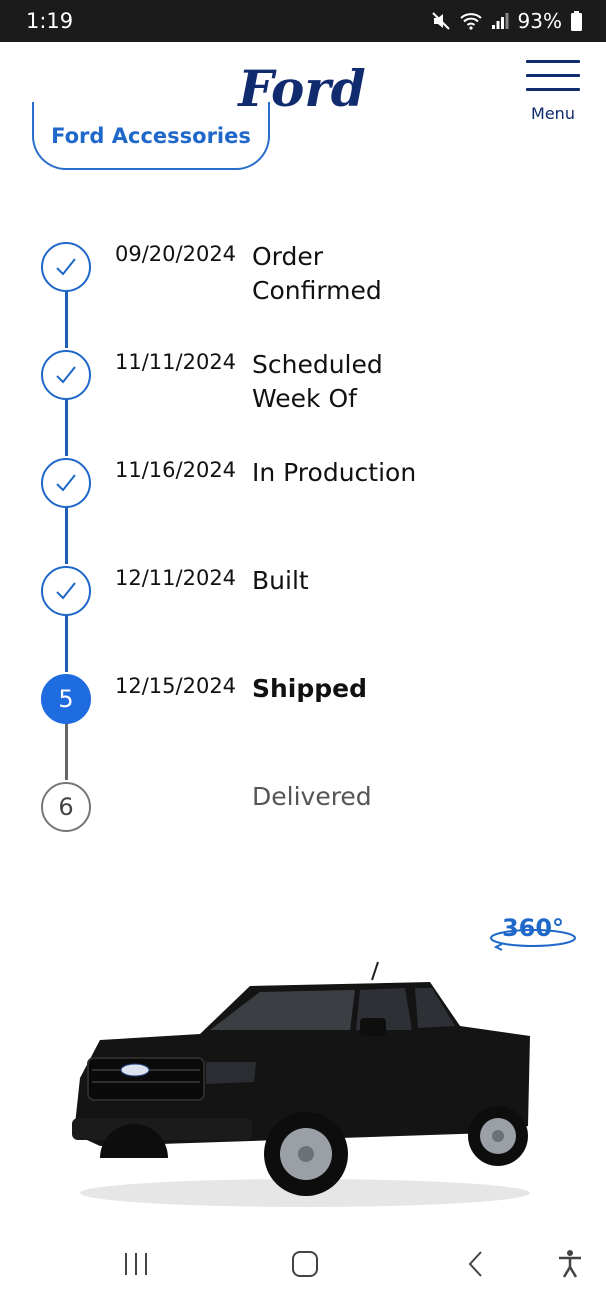 Image resolution: width=606 pixels, height=1300 pixels. I want to click on home-button, so click(305, 1264).